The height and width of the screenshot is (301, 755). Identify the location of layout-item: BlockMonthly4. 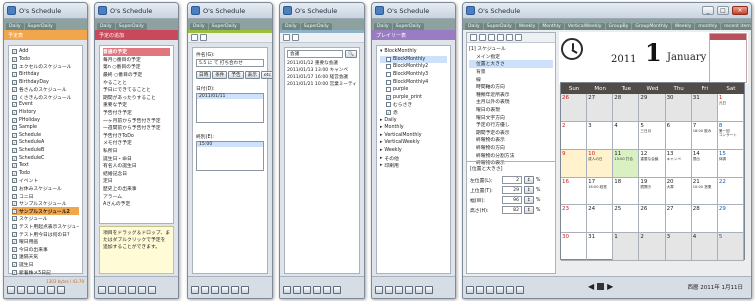
(413, 82).